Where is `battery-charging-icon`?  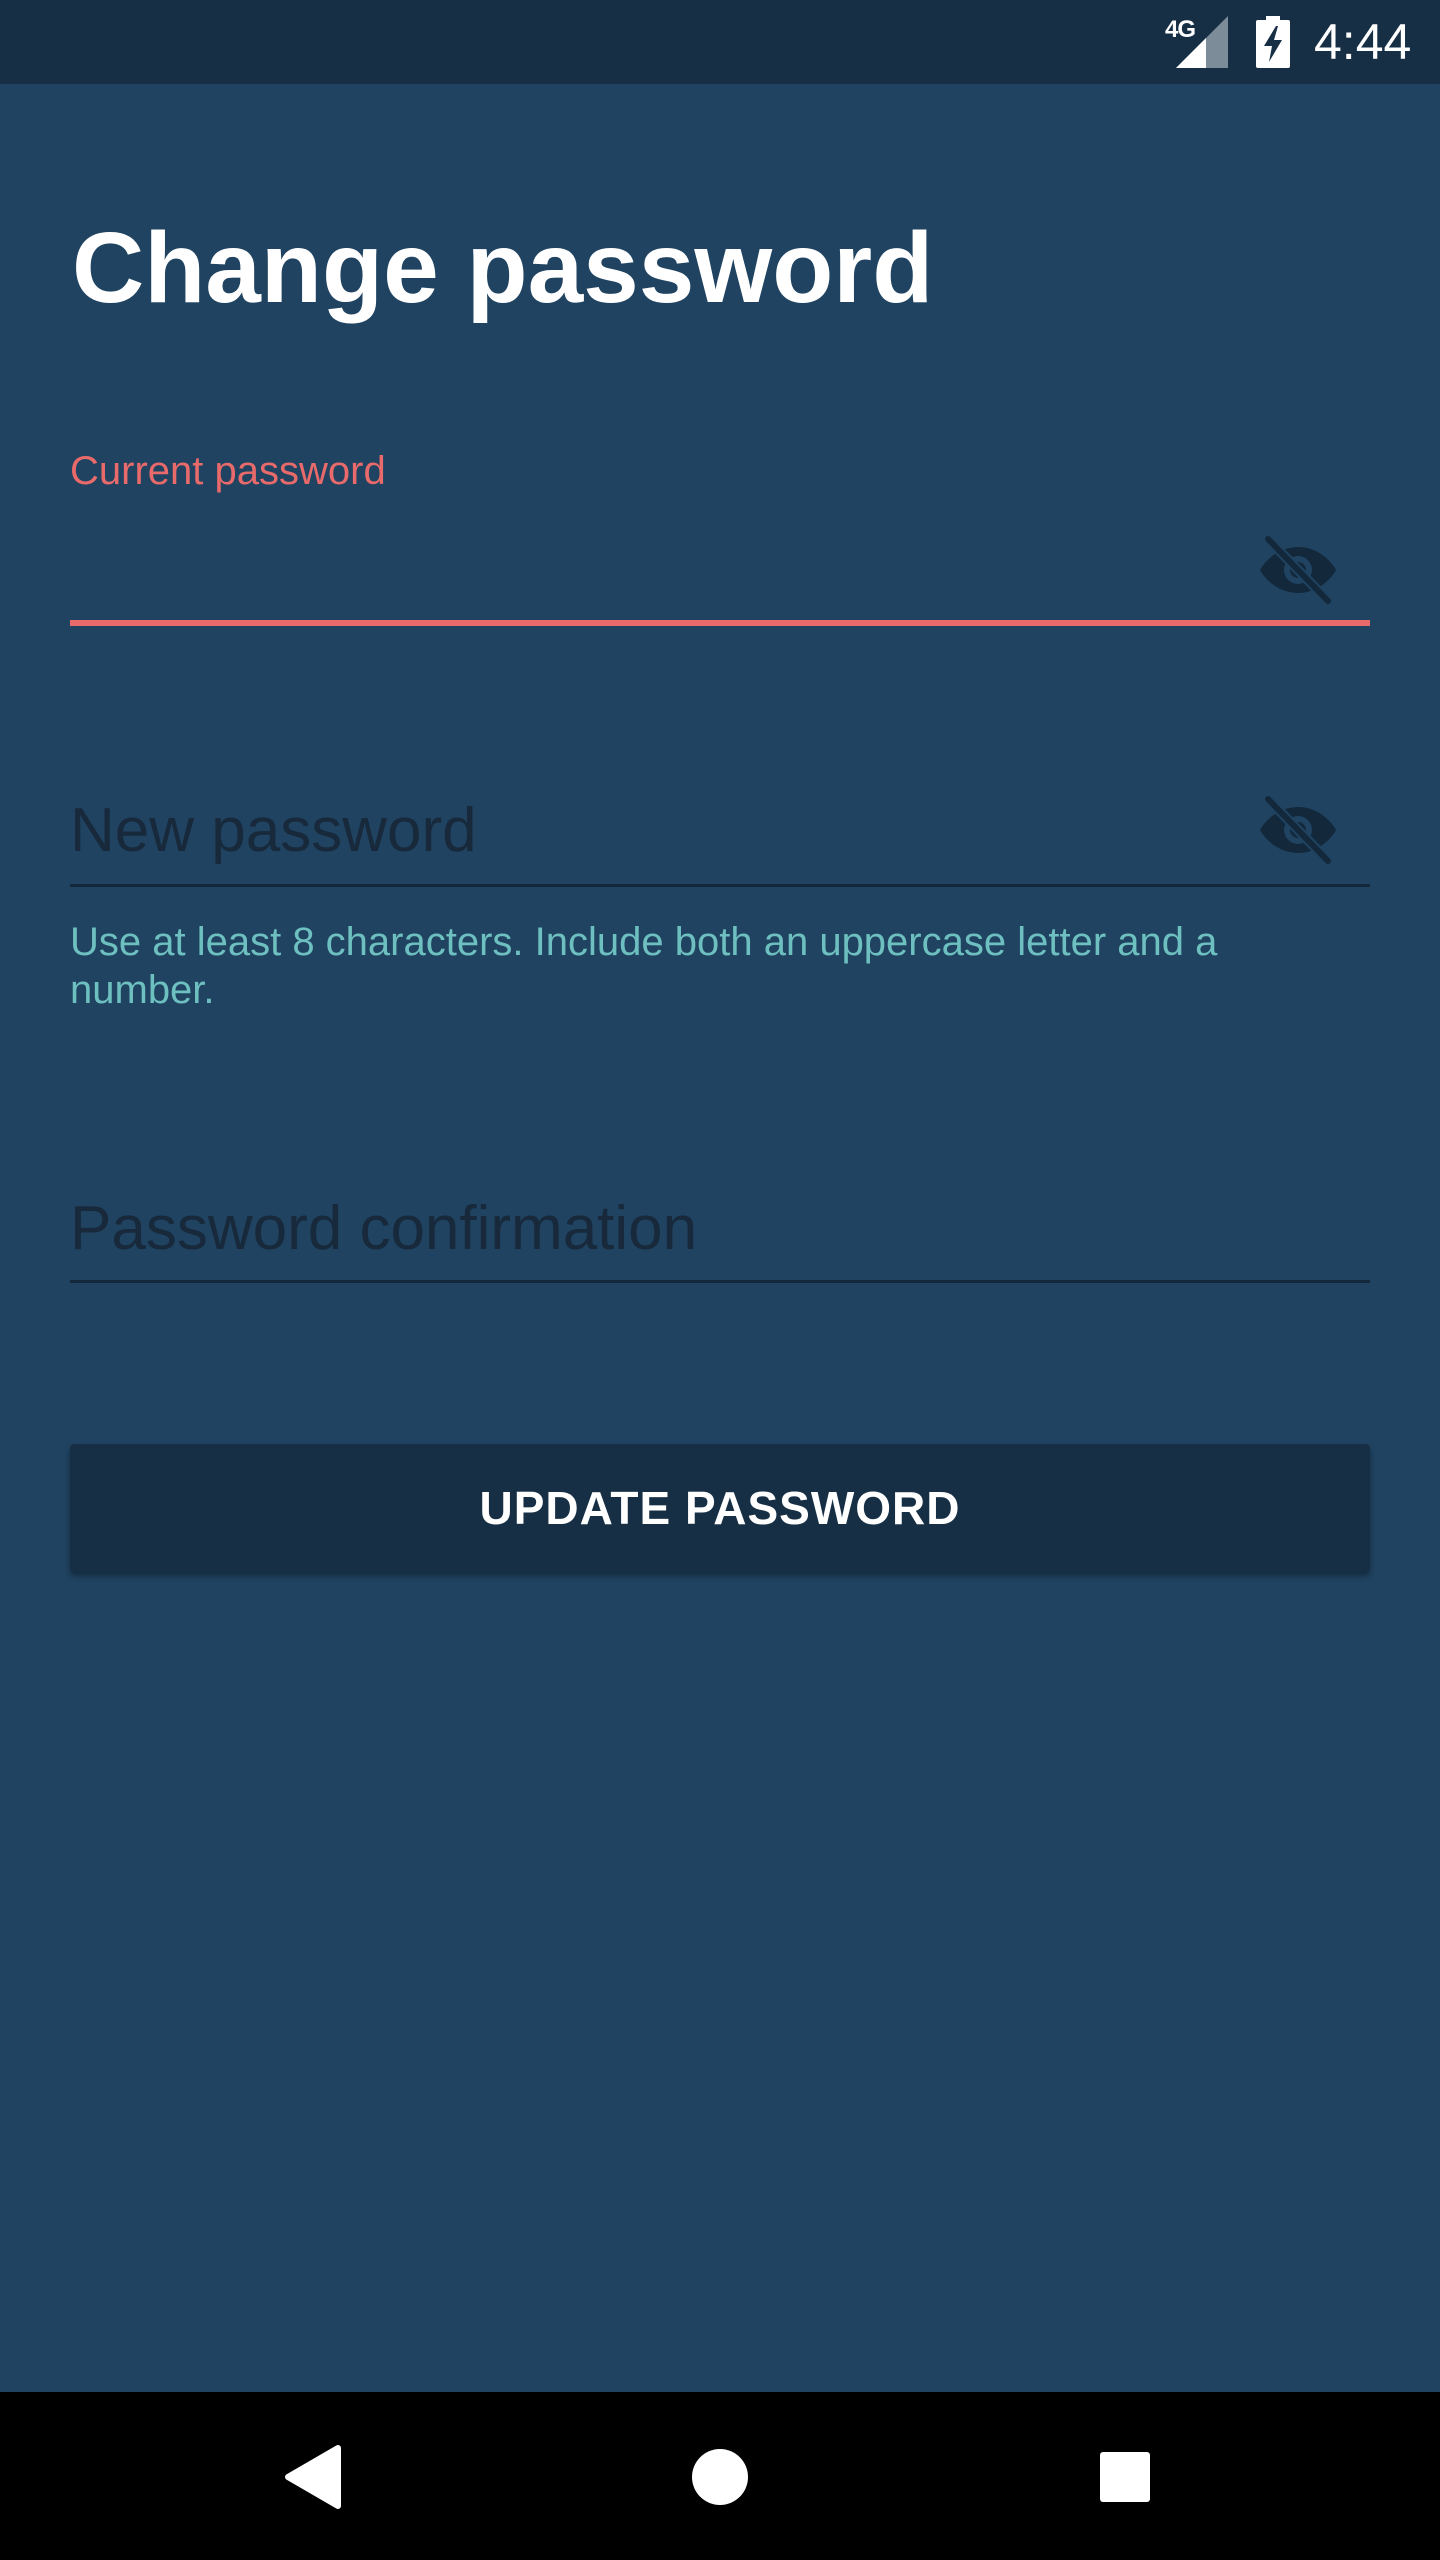
battery-charging-icon is located at coordinates (1273, 42).